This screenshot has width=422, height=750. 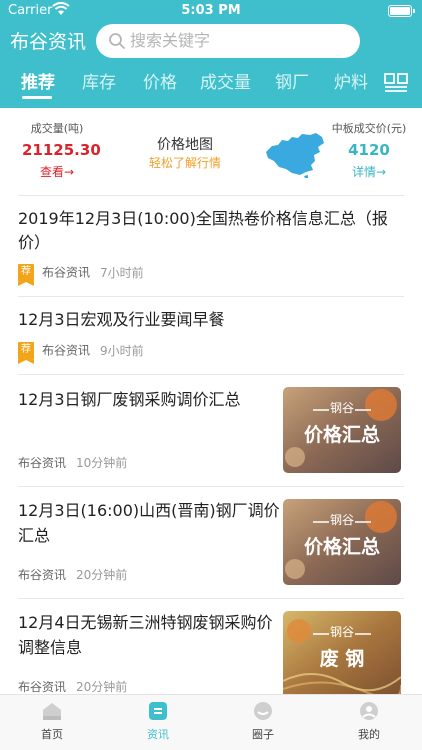 What do you see at coordinates (149, 511) in the screenshot?
I see `news-title: 12月3日(16:00)山西(晋南)钢厂调价` at bounding box center [149, 511].